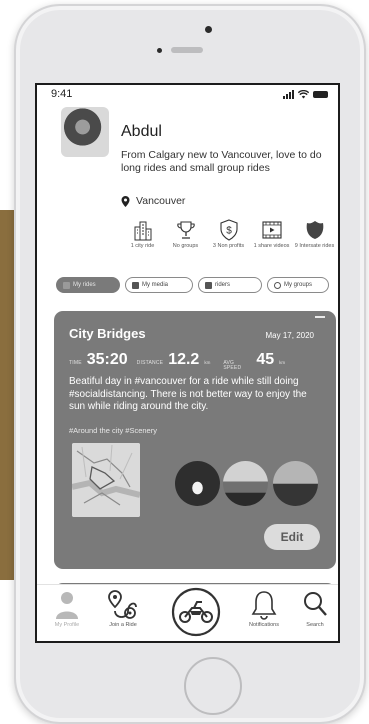 This screenshot has width=369, height=724. I want to click on tab-ride, so click(196, 612).